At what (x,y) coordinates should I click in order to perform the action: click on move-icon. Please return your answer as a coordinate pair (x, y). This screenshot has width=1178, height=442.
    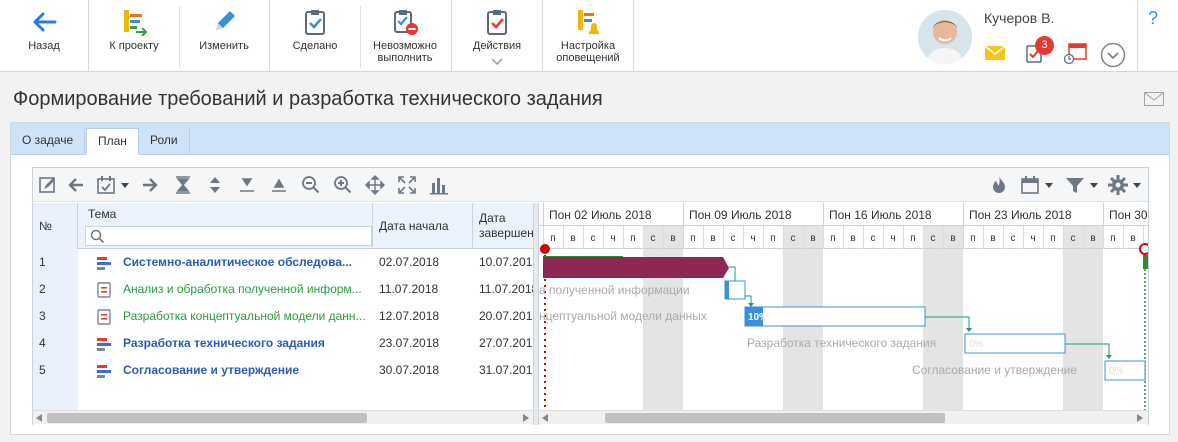
    Looking at the image, I should click on (375, 185).